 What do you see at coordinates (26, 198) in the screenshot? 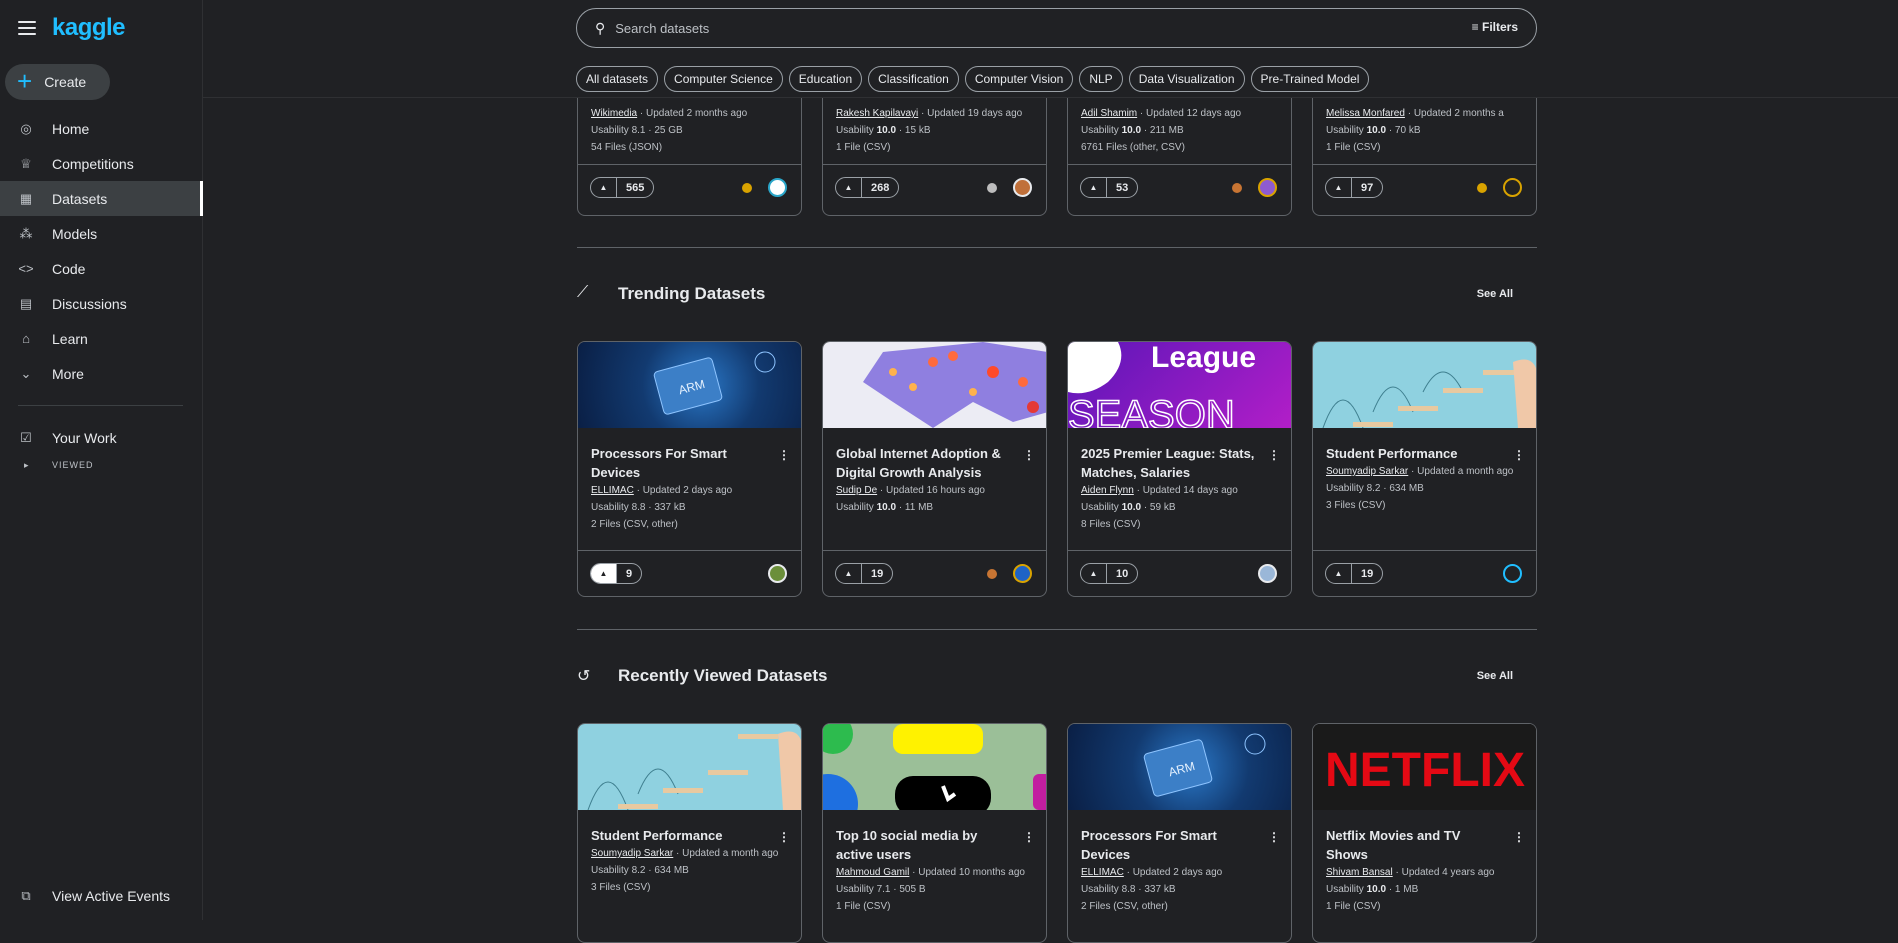
I see `table-icon: ▦` at bounding box center [26, 198].